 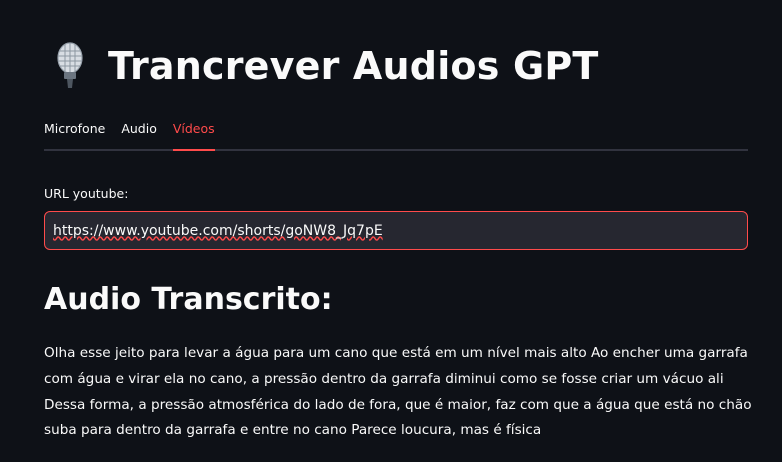 What do you see at coordinates (396, 131) in the screenshot?
I see `tab-bar: Microfone Audio Vídeos` at bounding box center [396, 131].